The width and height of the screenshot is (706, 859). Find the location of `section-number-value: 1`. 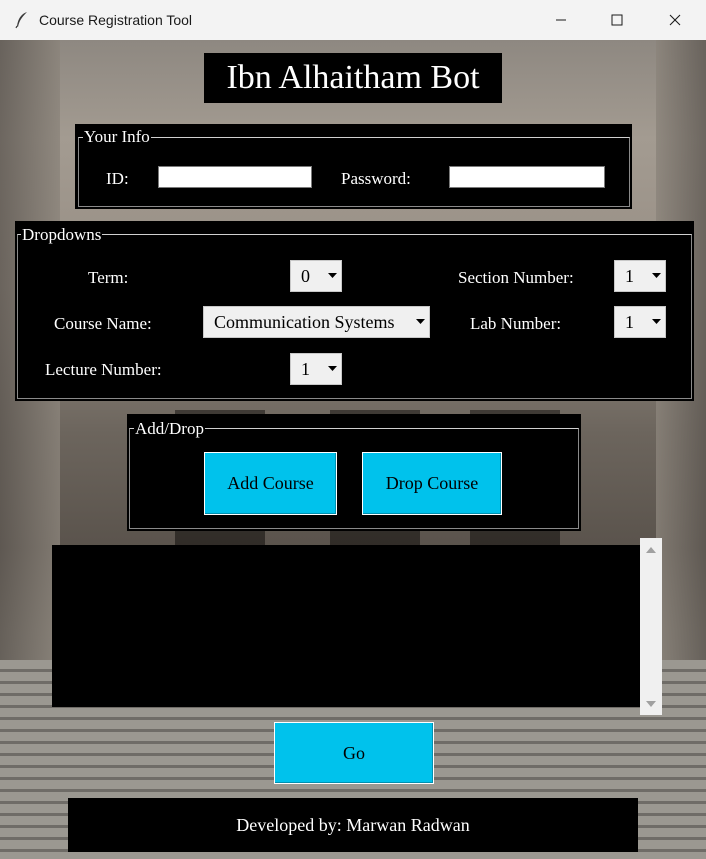

section-number-value: 1 is located at coordinates (629, 275).